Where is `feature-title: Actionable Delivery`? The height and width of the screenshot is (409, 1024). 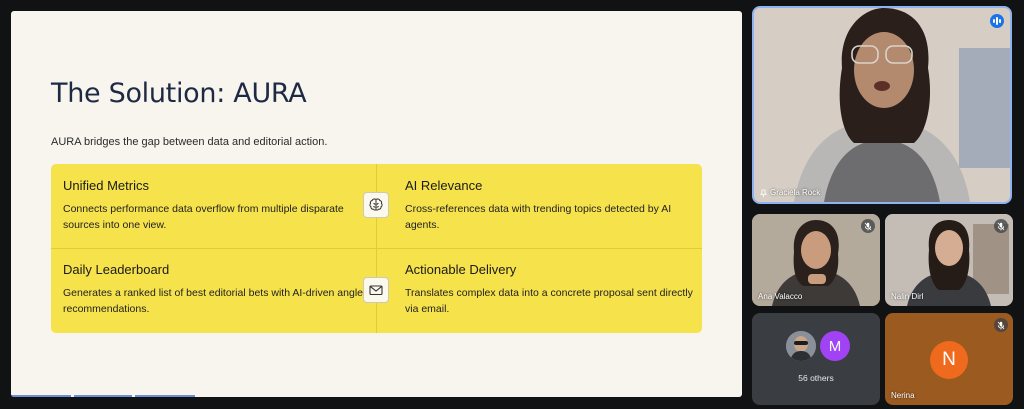
feature-title: Actionable Delivery is located at coordinates (461, 269).